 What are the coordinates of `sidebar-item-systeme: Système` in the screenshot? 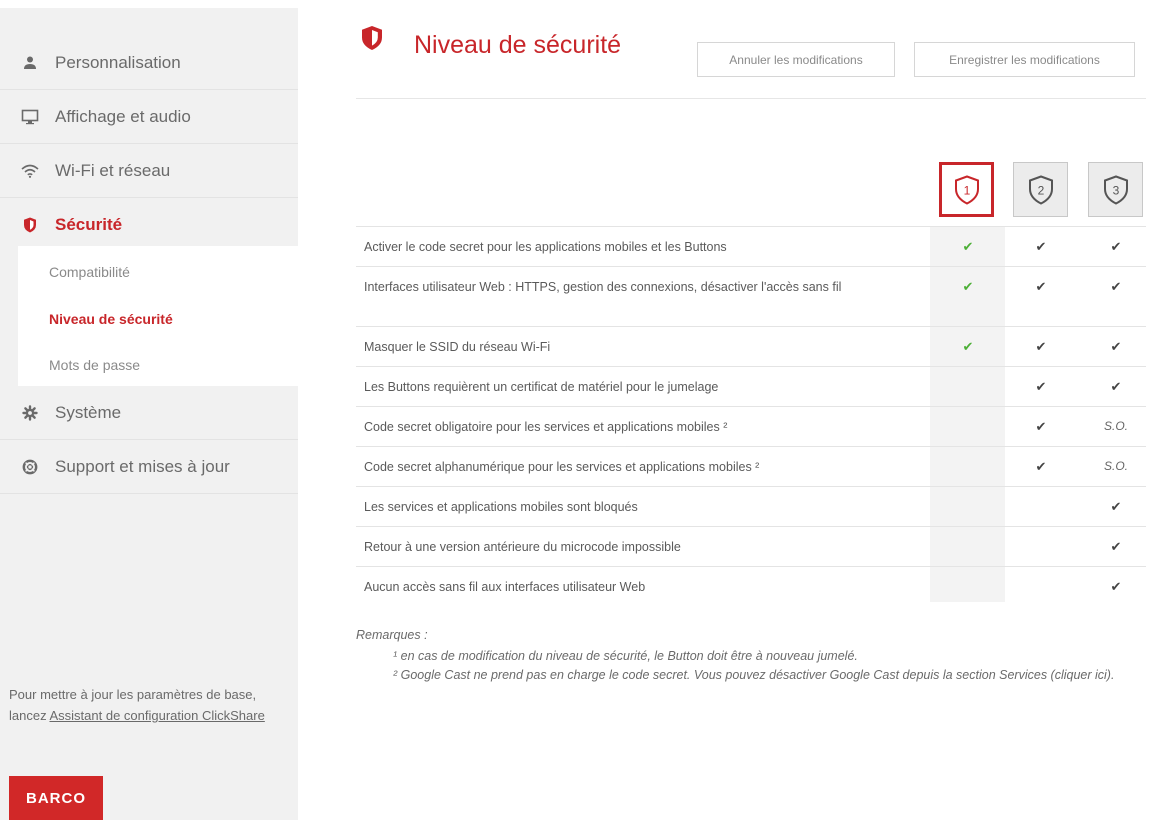 It's located at (149, 413).